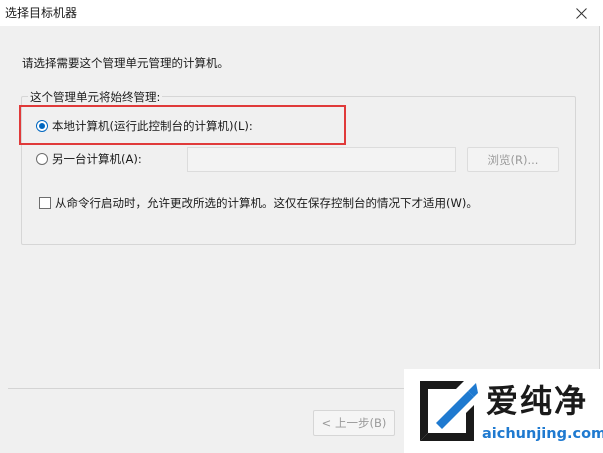 The height and width of the screenshot is (453, 603). What do you see at coordinates (354, 423) in the screenshot?
I see `back-button: < 上一步(B)` at bounding box center [354, 423].